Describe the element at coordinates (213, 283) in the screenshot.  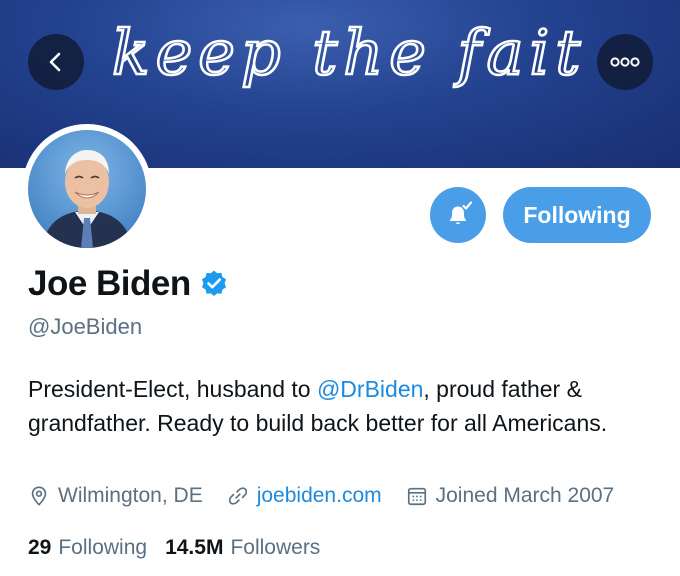
I see `verified-badge-icon` at that location.